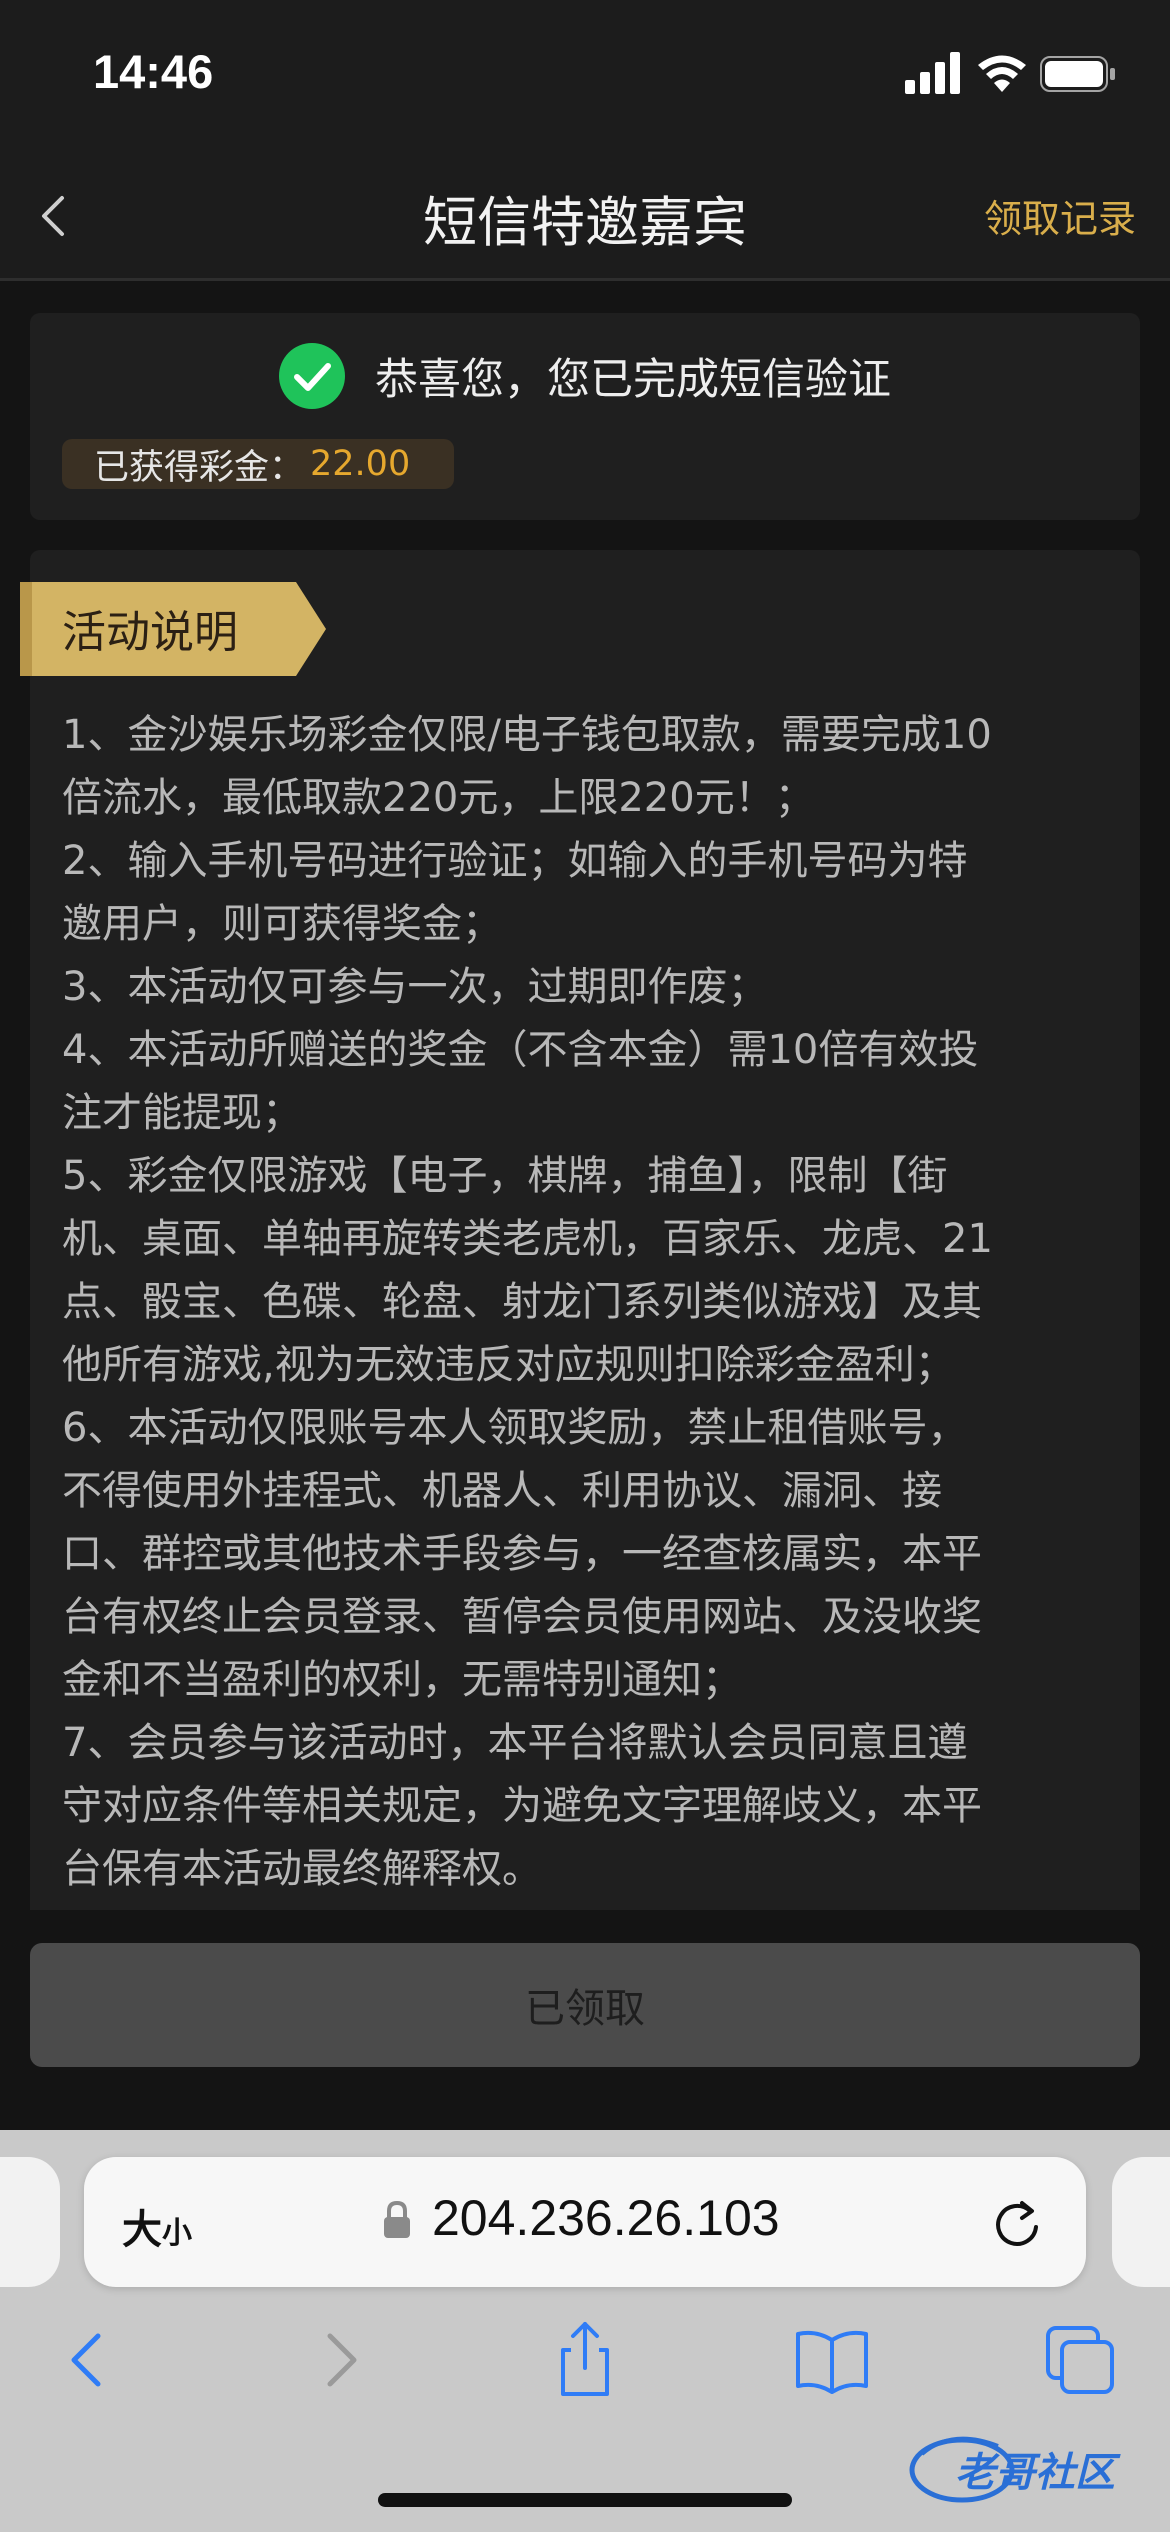 Image resolution: width=1170 pixels, height=2532 pixels. I want to click on next-tab-peek, so click(1141, 2222).